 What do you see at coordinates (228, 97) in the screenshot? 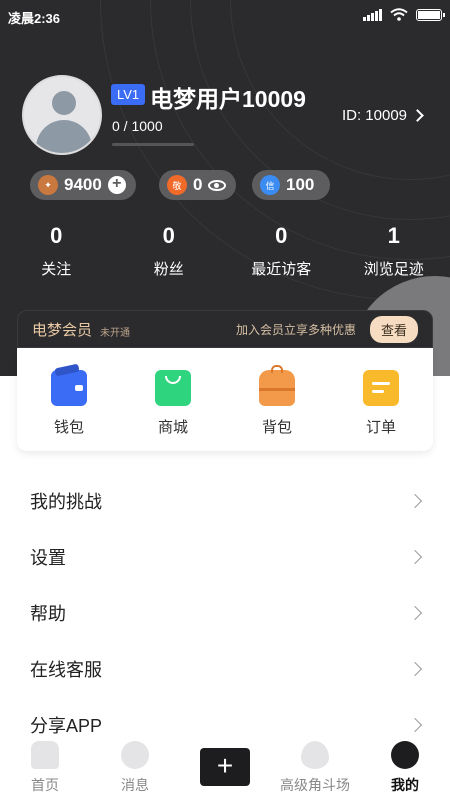
I see `username: 电梦用户10009` at bounding box center [228, 97].